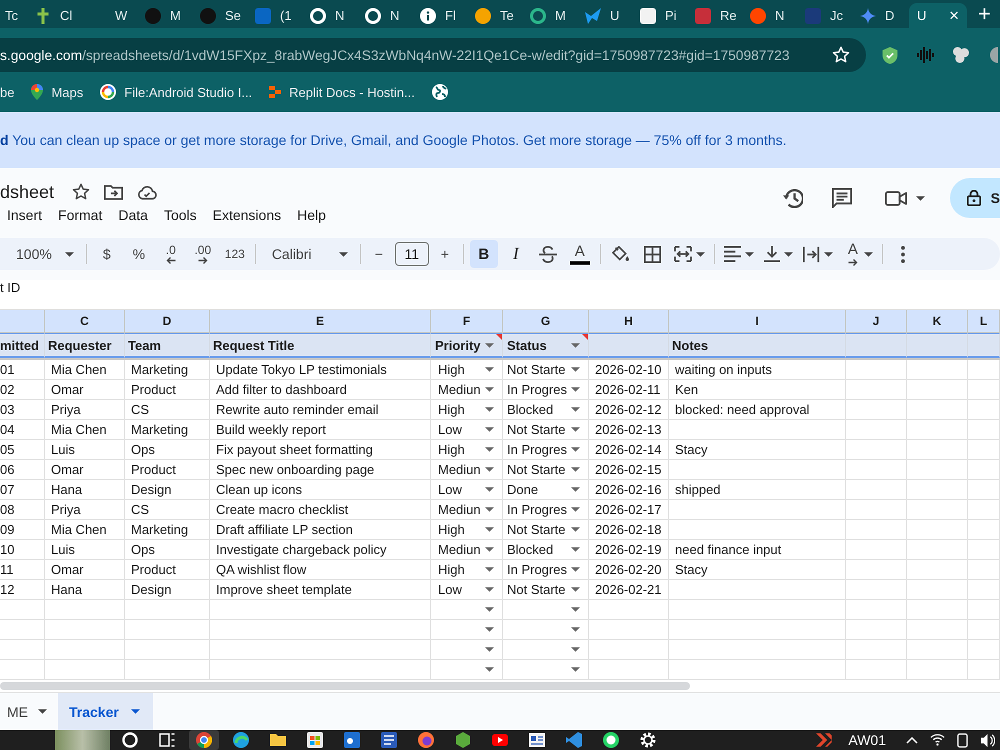 This screenshot has height=750, width=1000. Describe the element at coordinates (549, 15) in the screenshot. I see `browser-tab: M` at that location.